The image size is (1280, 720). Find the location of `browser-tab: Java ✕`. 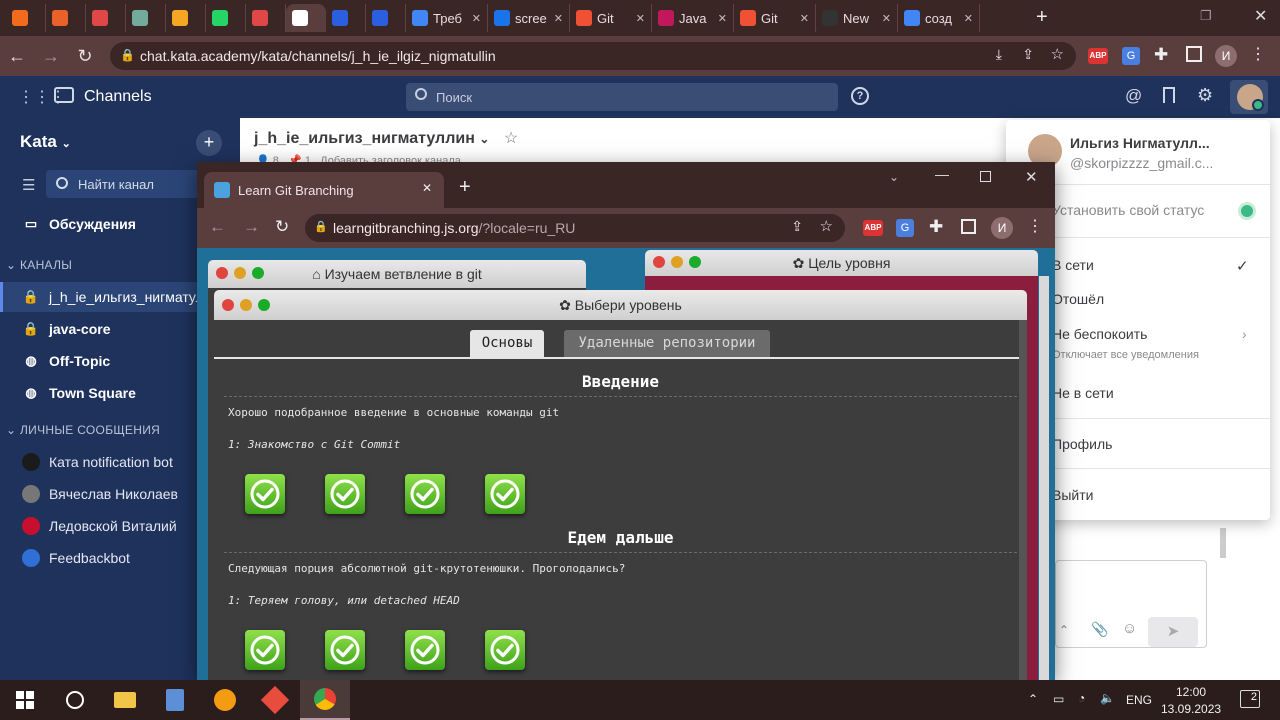

browser-tab: Java ✕ is located at coordinates (693, 18).